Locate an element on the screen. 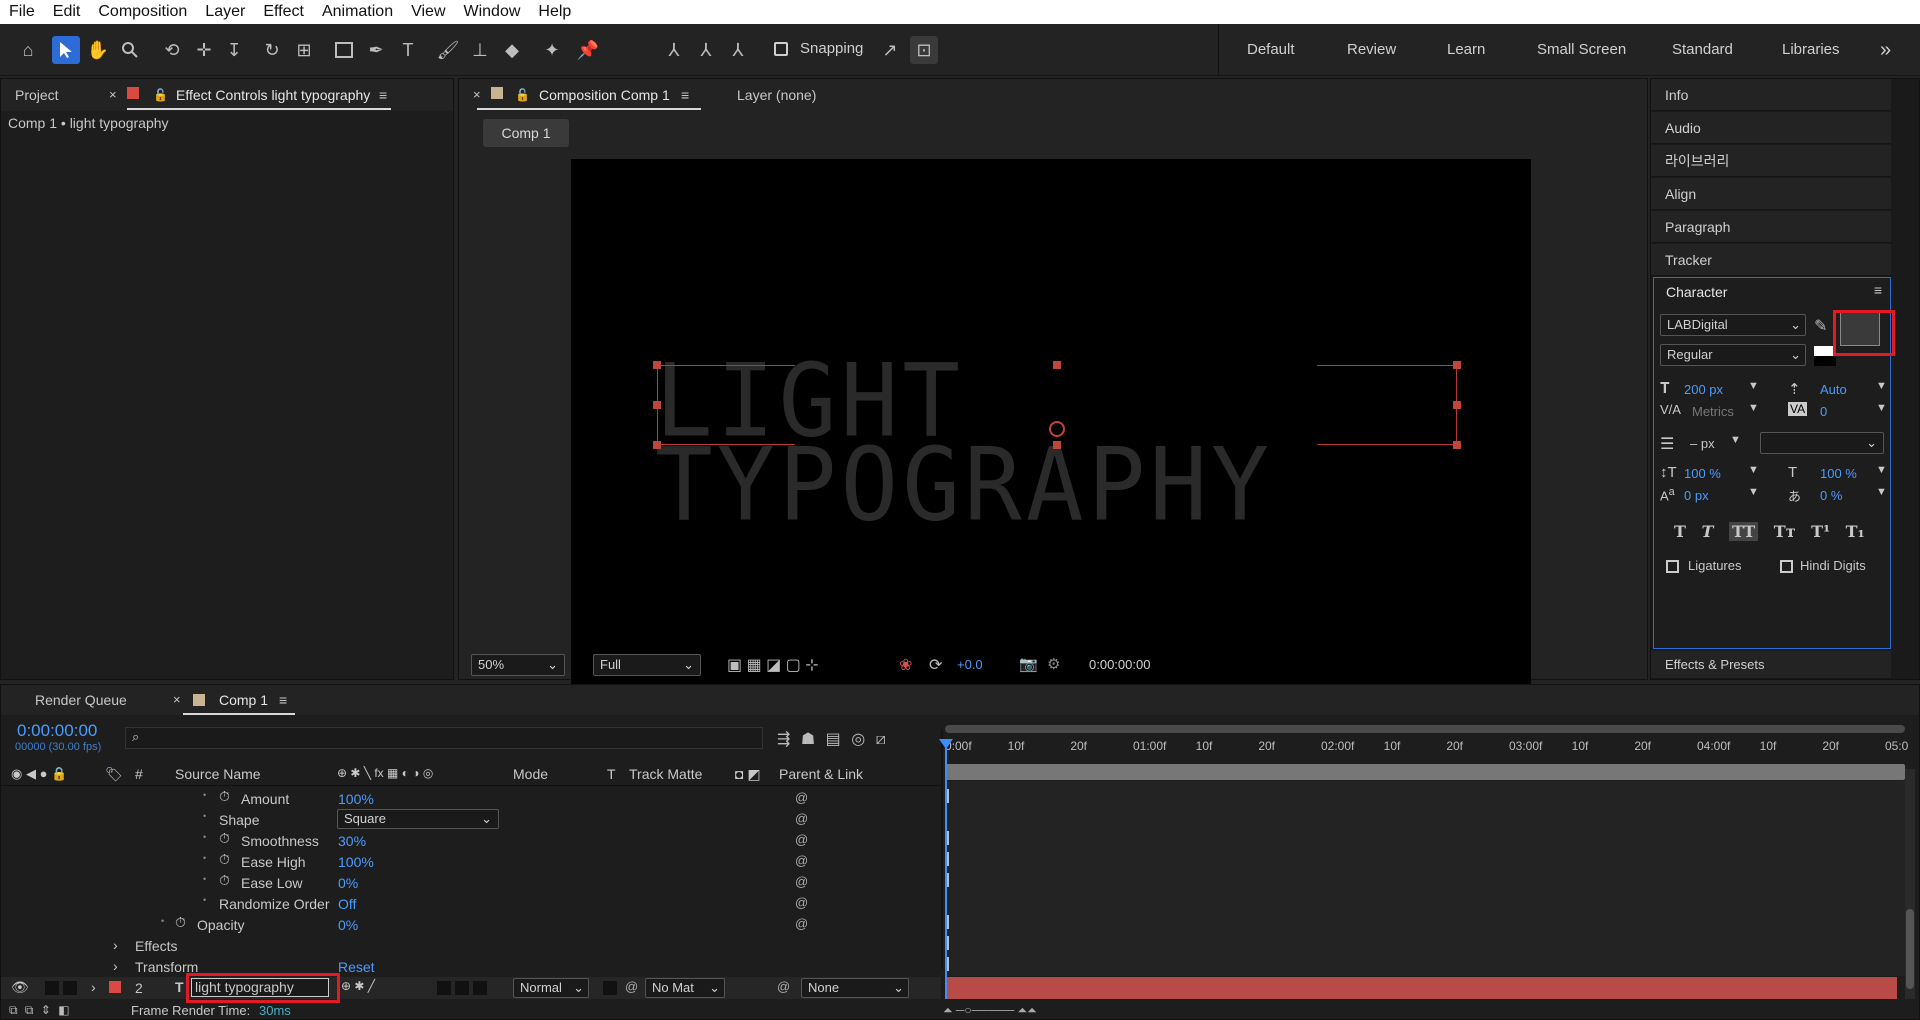  eye-icon: 👁 is located at coordinates (20, 987).